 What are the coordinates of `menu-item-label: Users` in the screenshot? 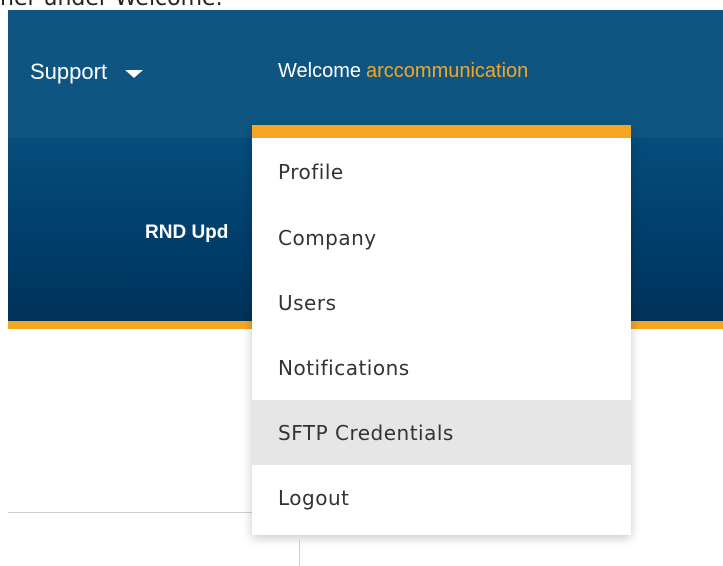 It's located at (307, 302).